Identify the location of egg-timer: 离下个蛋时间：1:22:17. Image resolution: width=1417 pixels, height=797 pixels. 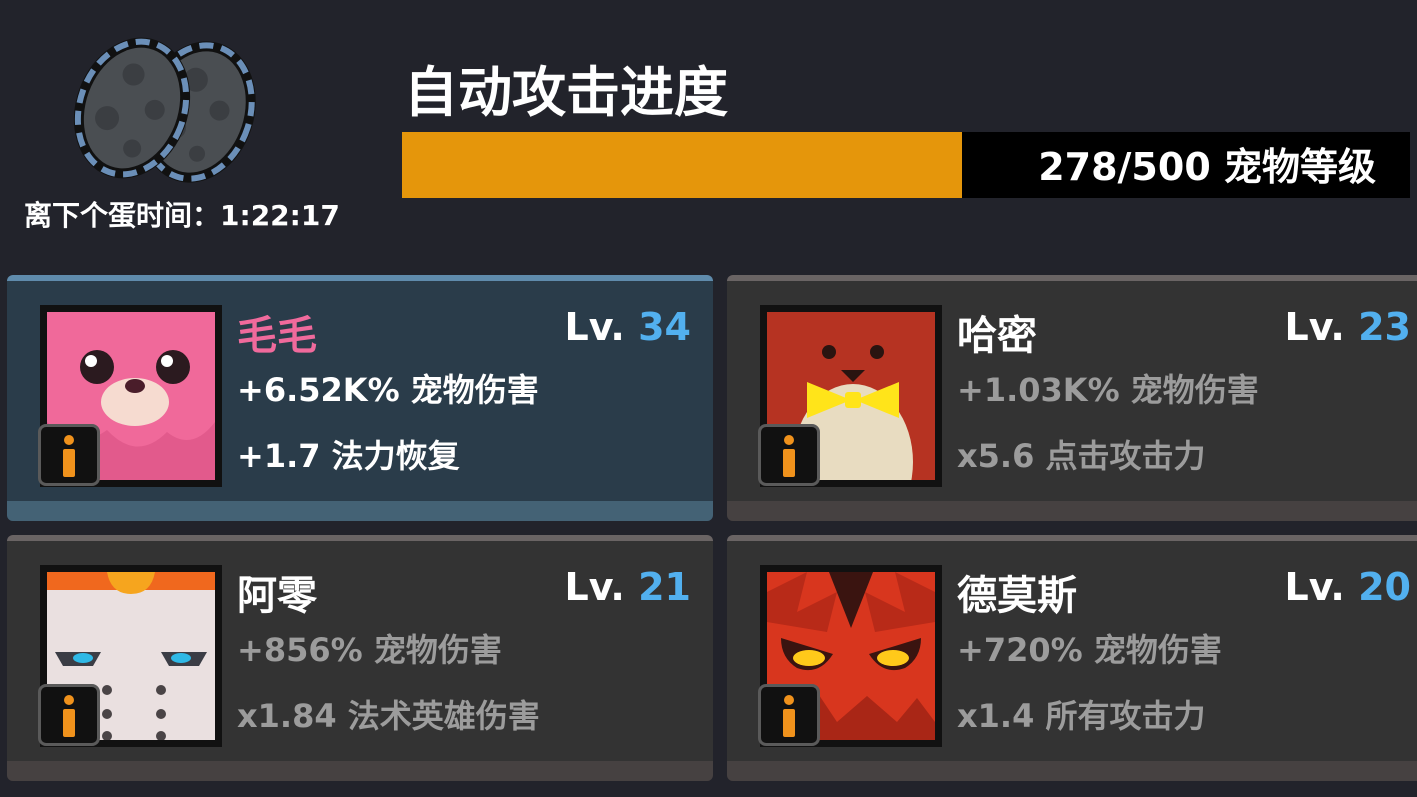
(182, 214).